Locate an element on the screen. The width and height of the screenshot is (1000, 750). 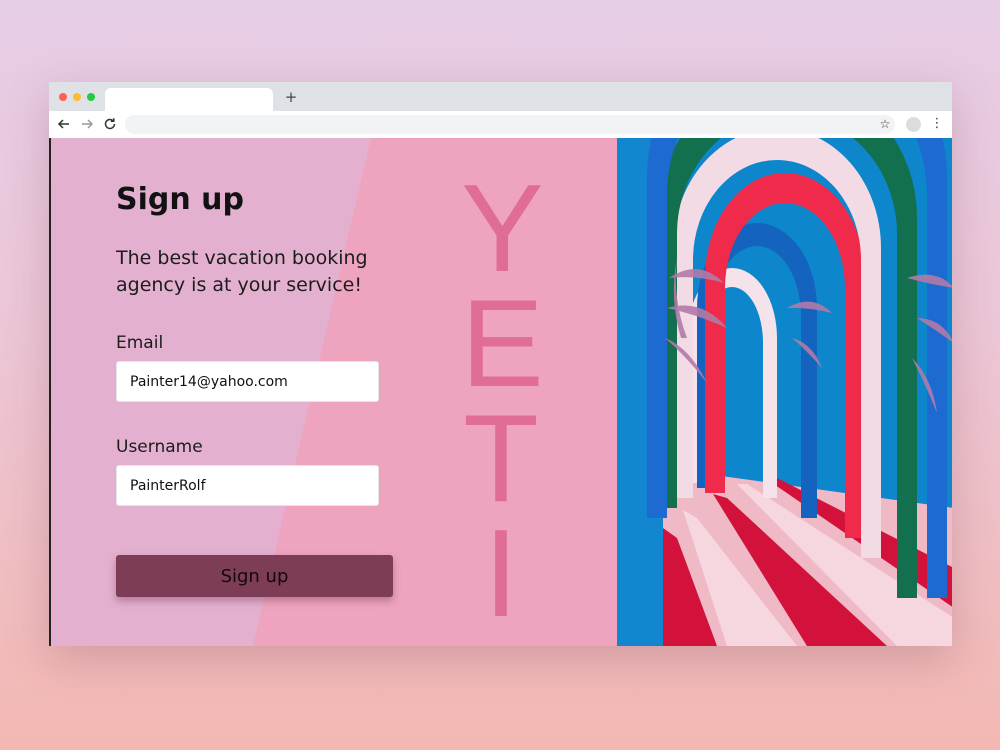
active-tab is located at coordinates (189, 99).